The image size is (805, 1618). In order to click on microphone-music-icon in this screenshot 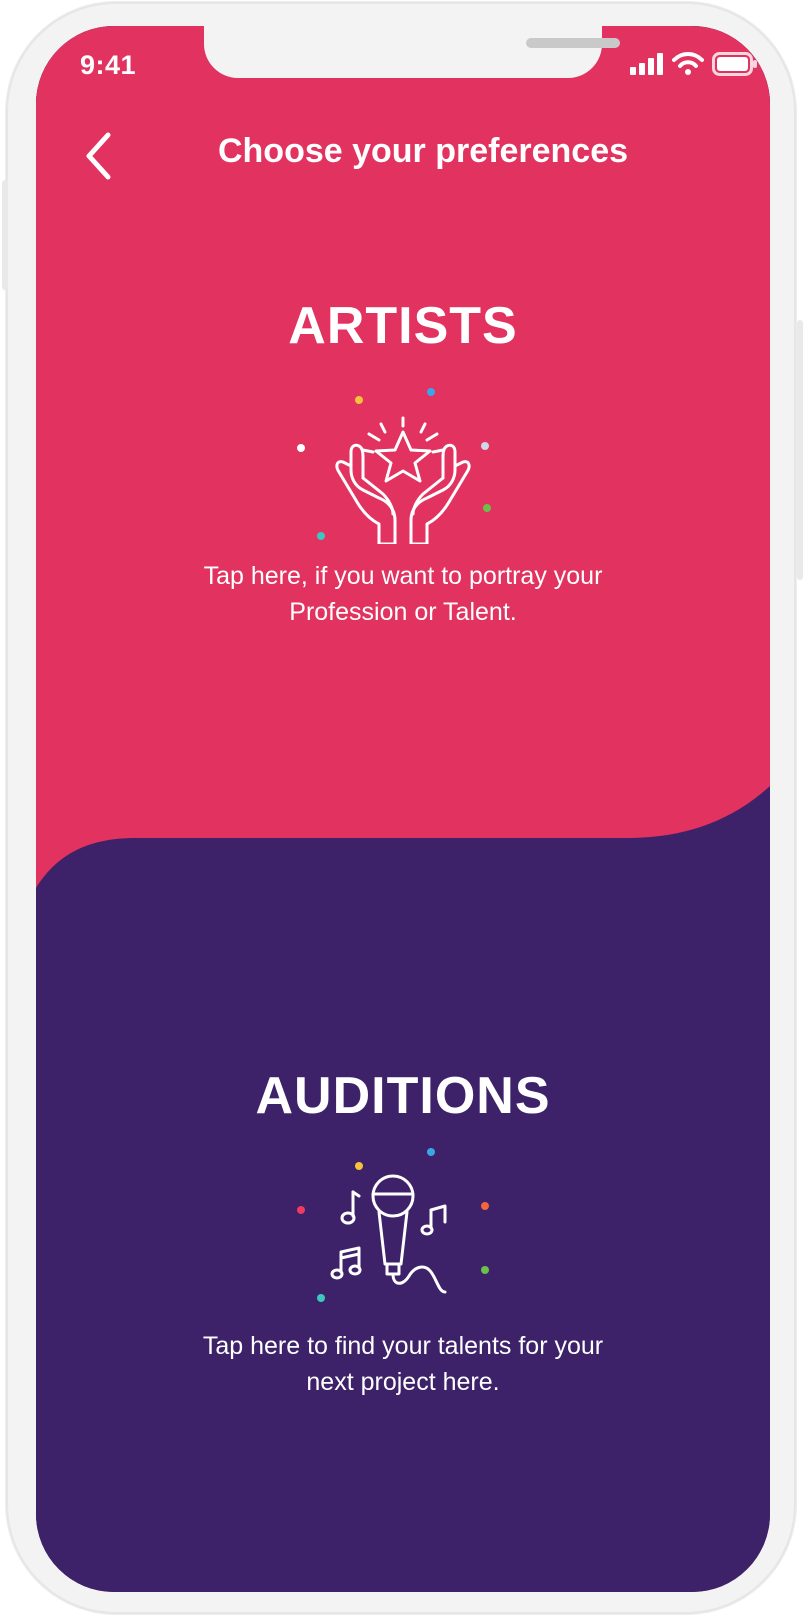, I will do `click(393, 1225)`.